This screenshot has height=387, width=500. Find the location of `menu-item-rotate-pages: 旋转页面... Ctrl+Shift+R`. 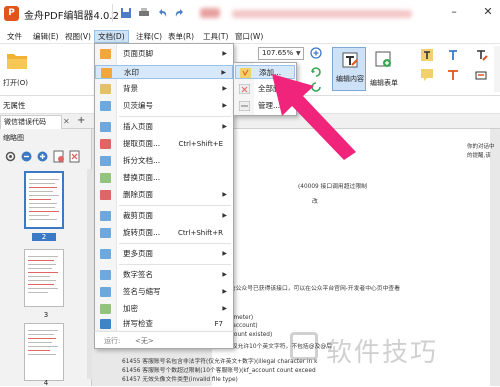

menu-item-rotate-pages: 旋转页面... Ctrl+Shift+R is located at coordinates (164, 233).